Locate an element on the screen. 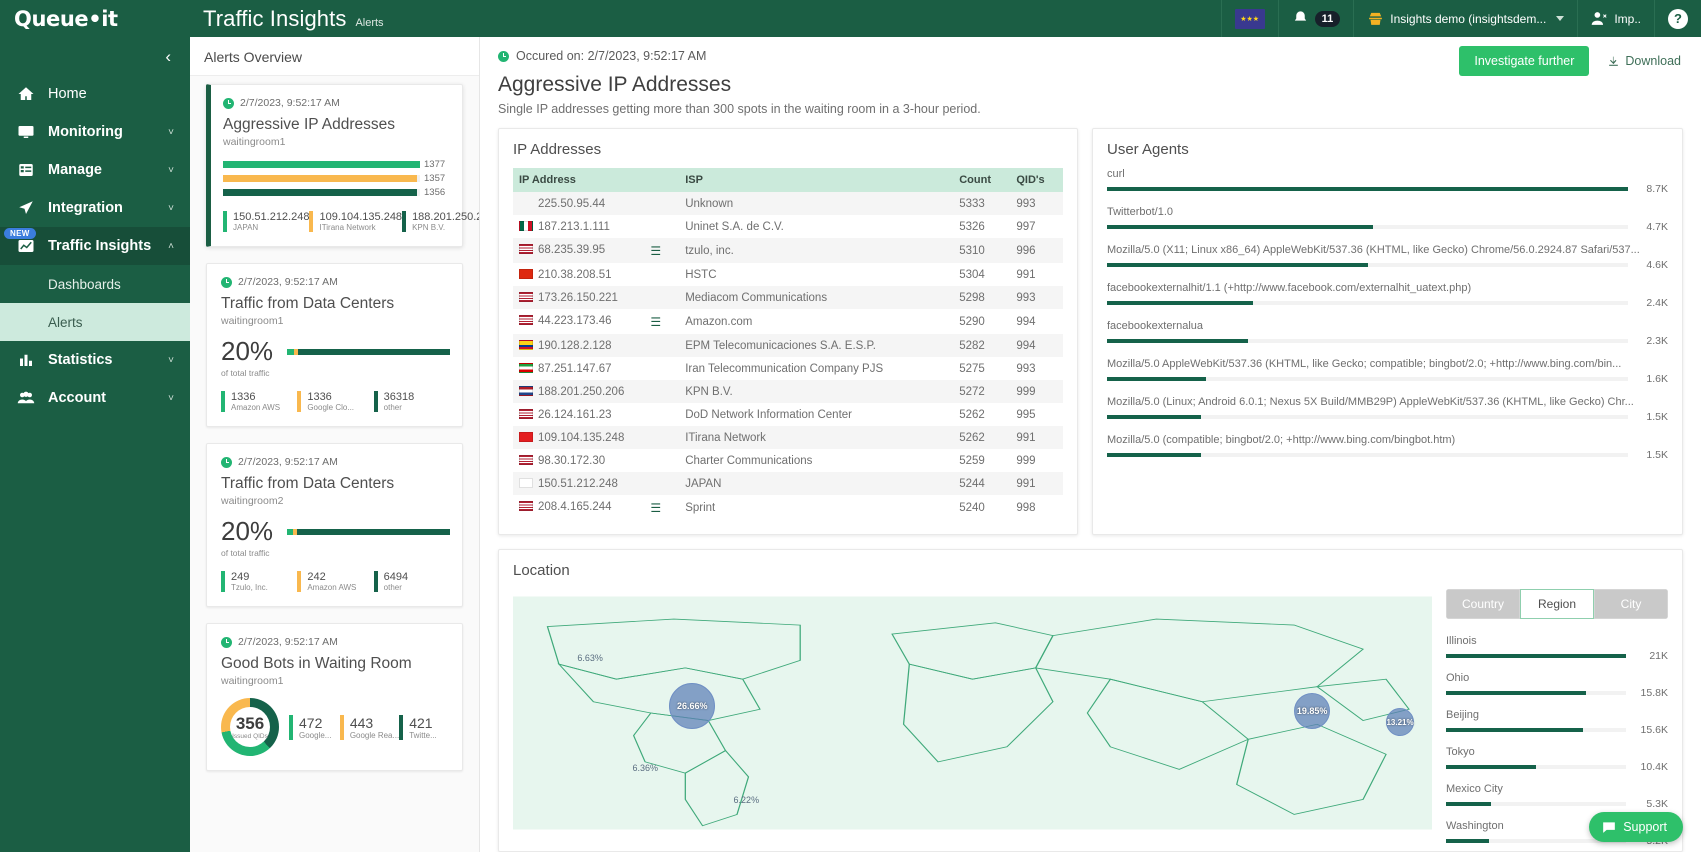 Image resolution: width=1701 pixels, height=852 pixels. table-row: 210.38.208.51 HSTC 5304 991 is located at coordinates (788, 274).